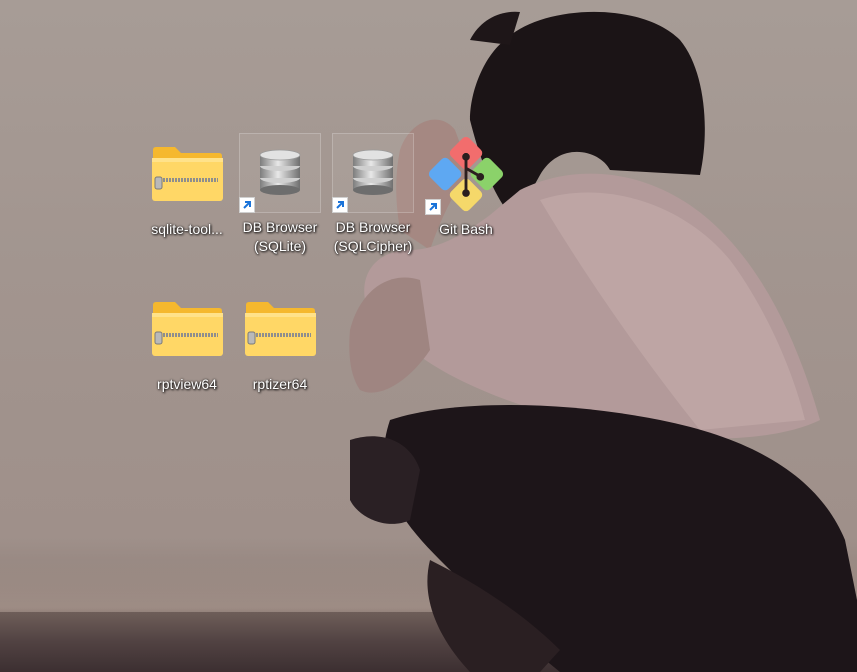 The image size is (857, 672). I want to click on desktop-icon-git-bash: Git Bash, so click(466, 195).